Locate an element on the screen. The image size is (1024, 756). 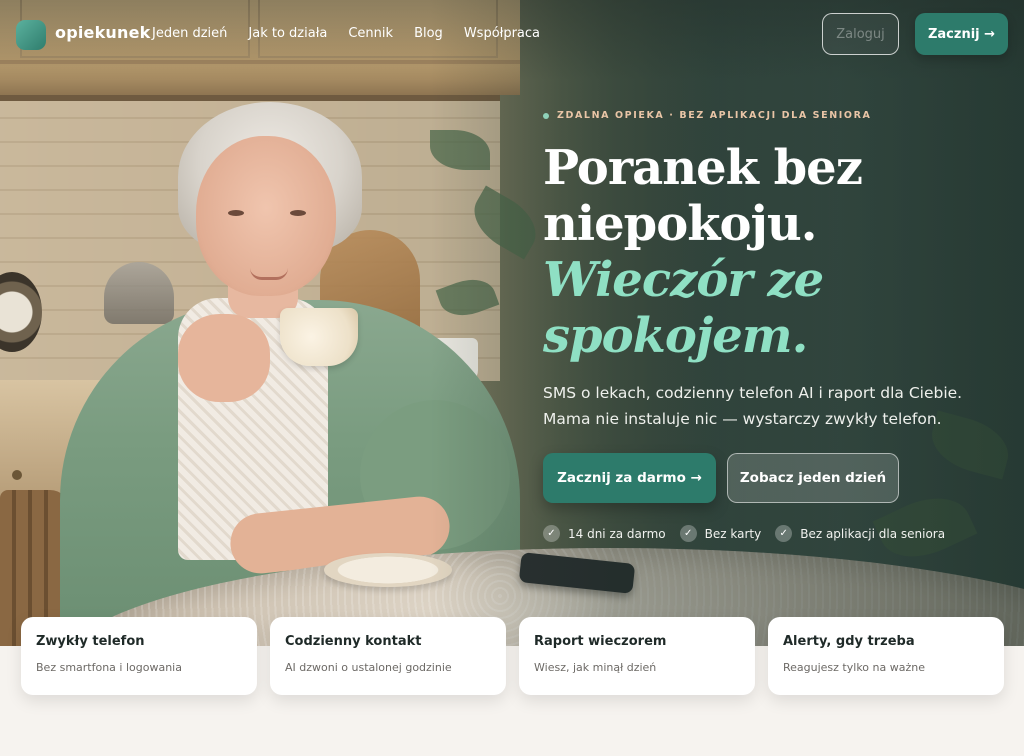
feature-description: Bez smartfona i logowania is located at coordinates (109, 667).